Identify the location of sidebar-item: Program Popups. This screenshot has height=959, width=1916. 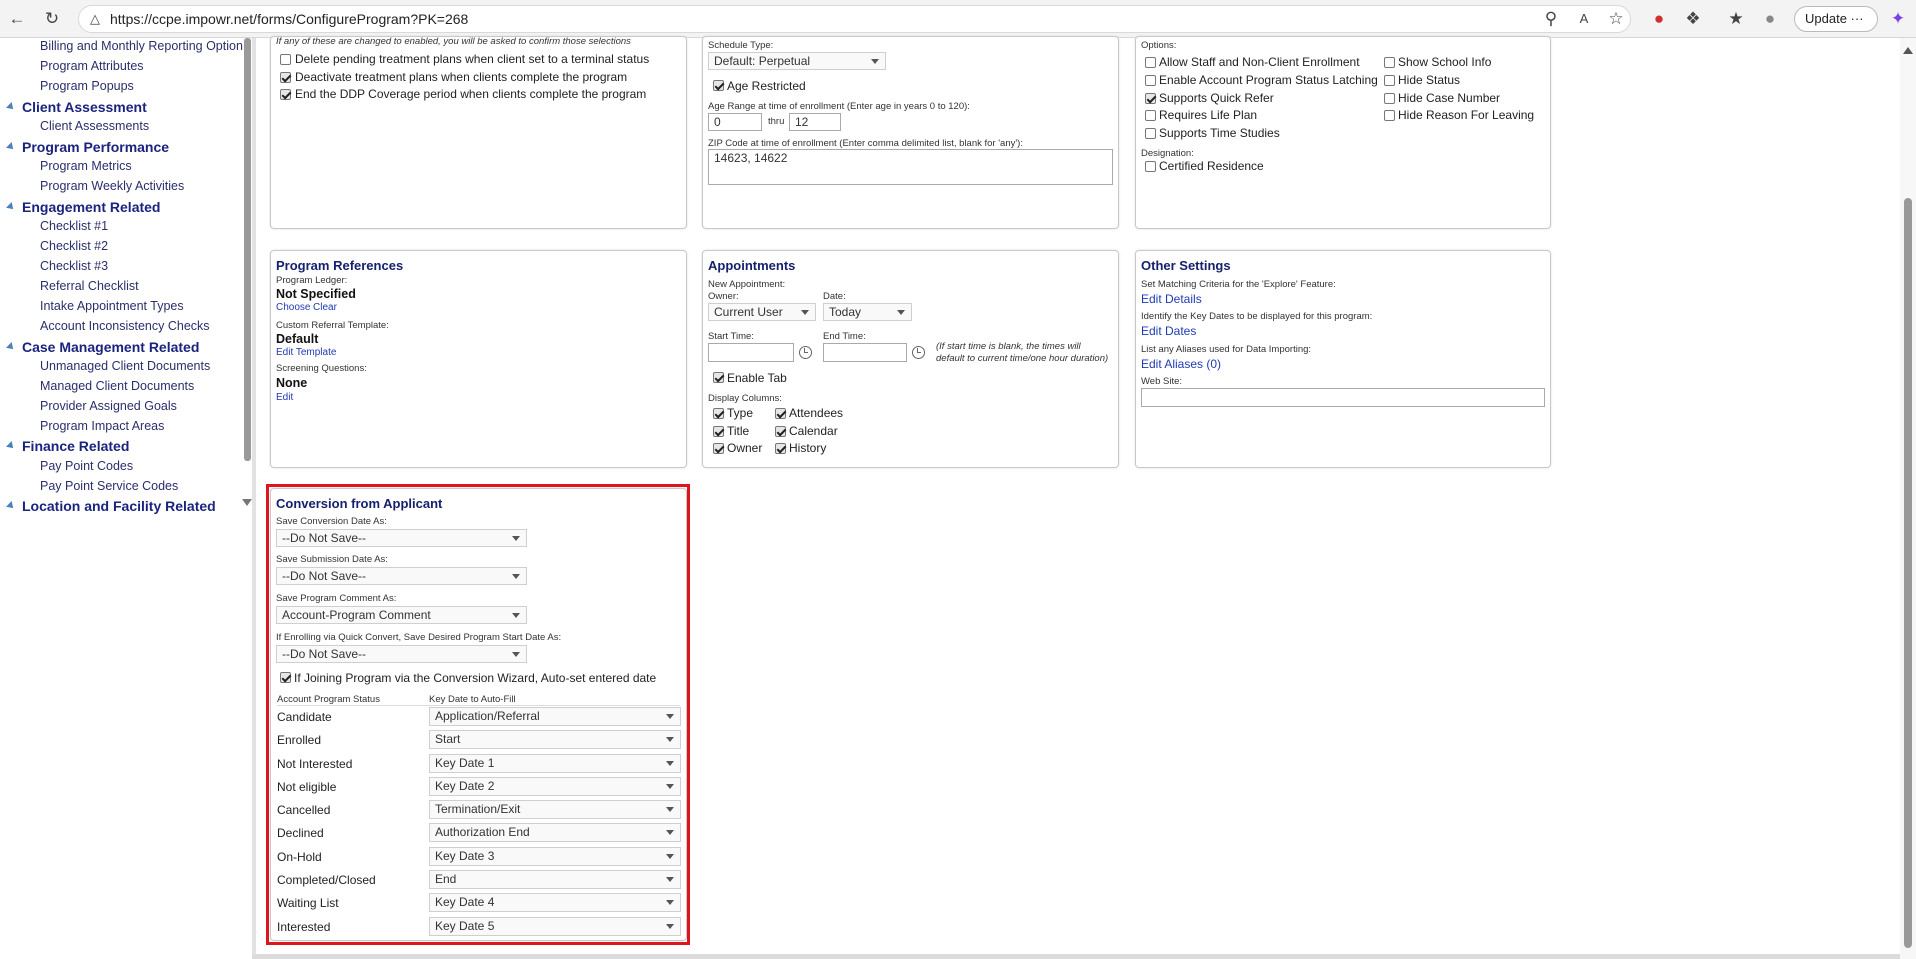
(87, 86).